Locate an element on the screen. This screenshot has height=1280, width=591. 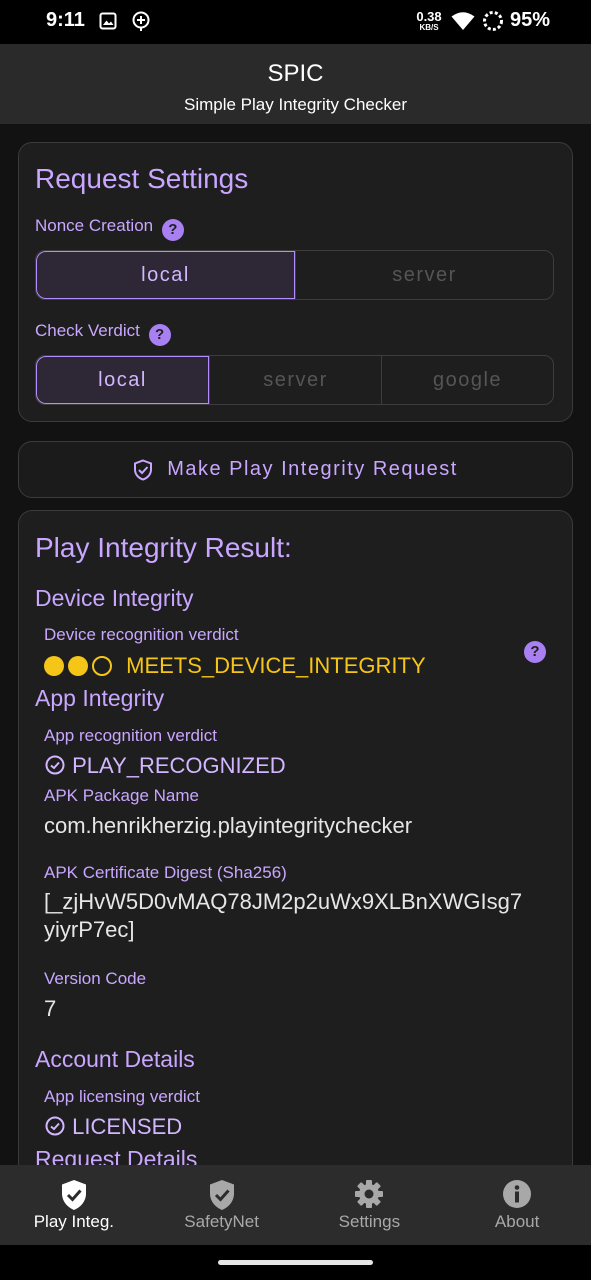
device-verdict-value: MEETS_DEVICE_INTEGRITY is located at coordinates (235, 666).